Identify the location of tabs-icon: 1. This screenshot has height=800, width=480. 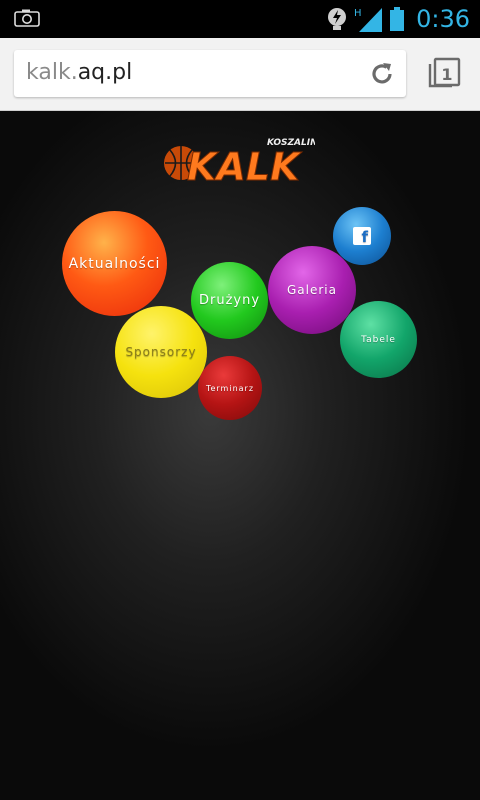
(444, 74).